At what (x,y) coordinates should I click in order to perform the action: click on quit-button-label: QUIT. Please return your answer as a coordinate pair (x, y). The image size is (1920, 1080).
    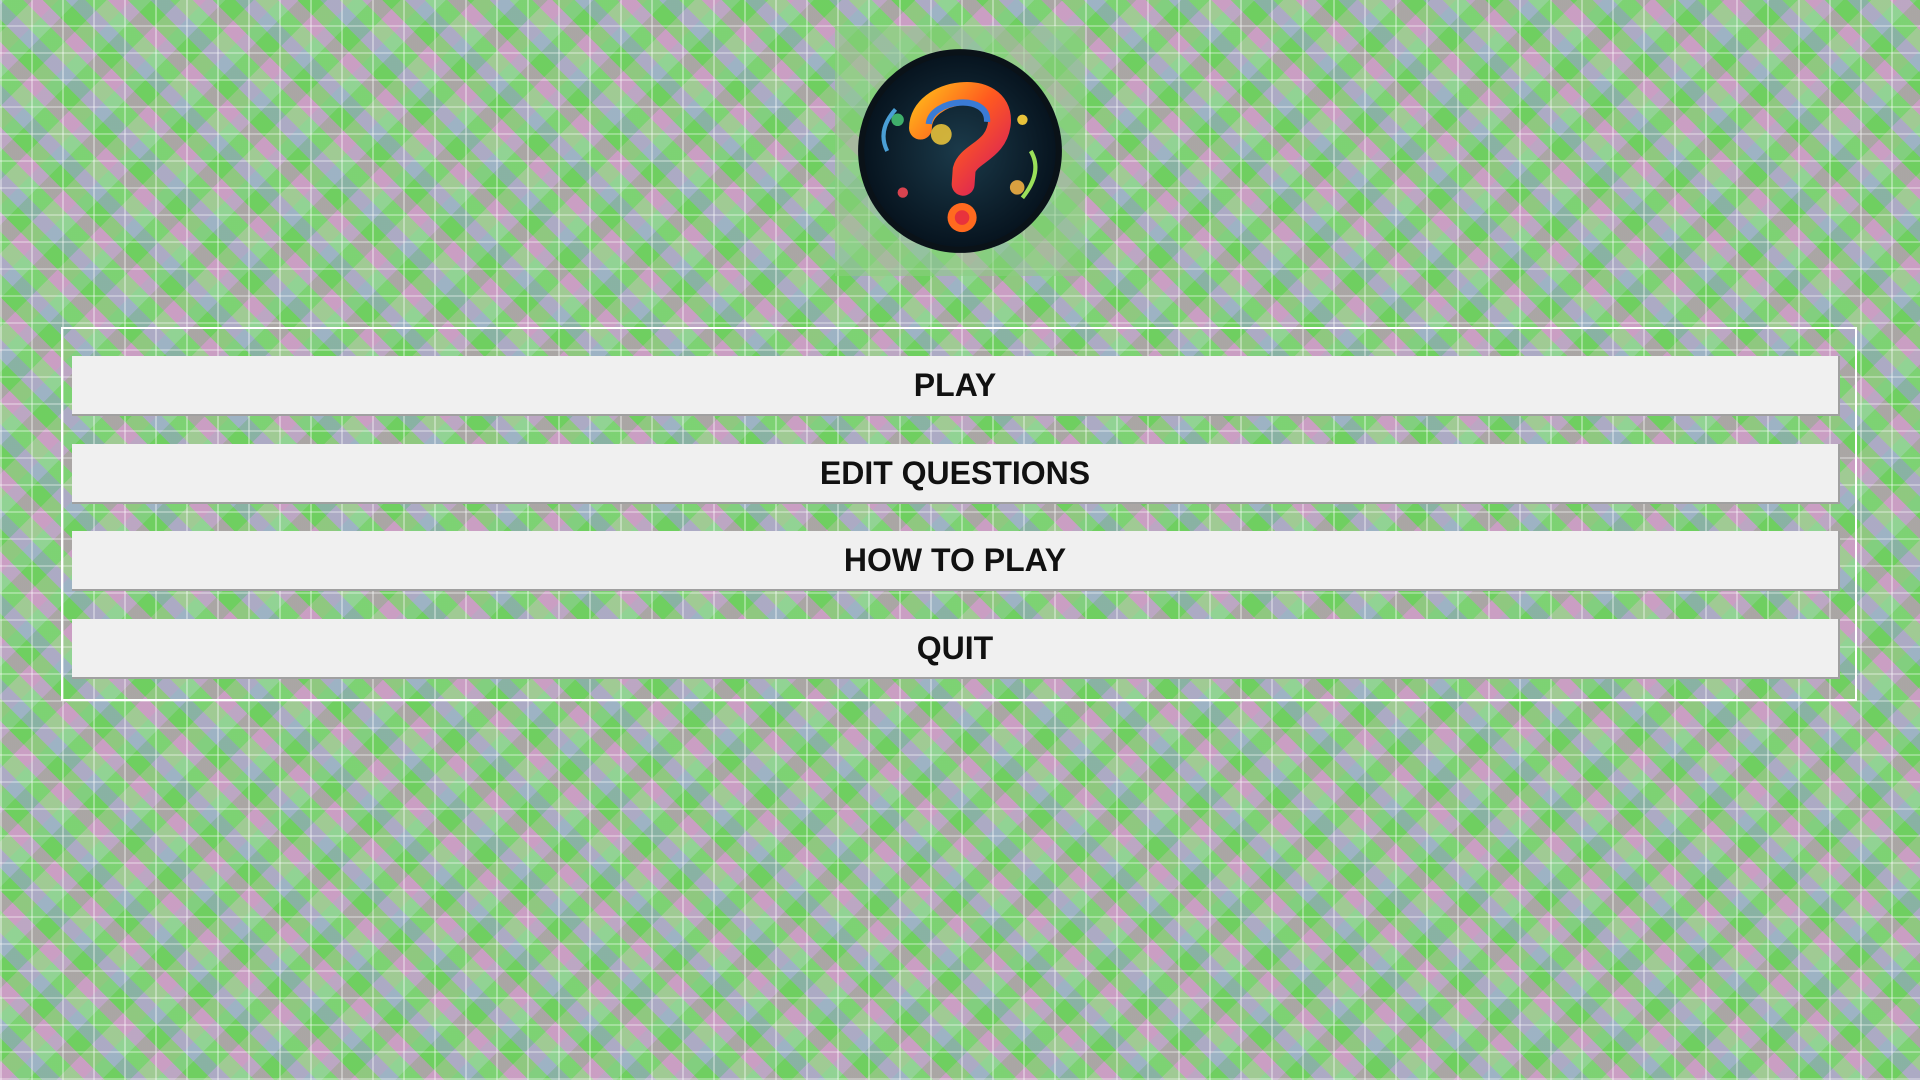
    Looking at the image, I should click on (955, 647).